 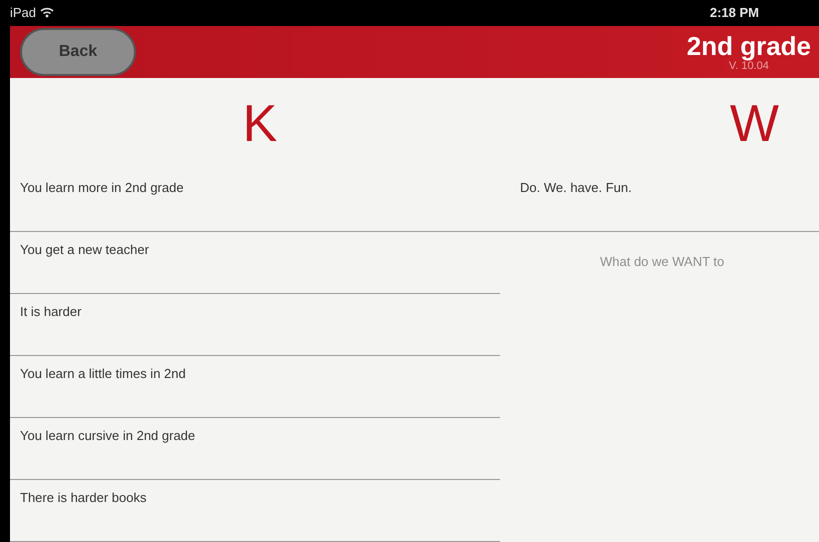 I want to click on list-entry: You get a new teacher, so click(x=84, y=250).